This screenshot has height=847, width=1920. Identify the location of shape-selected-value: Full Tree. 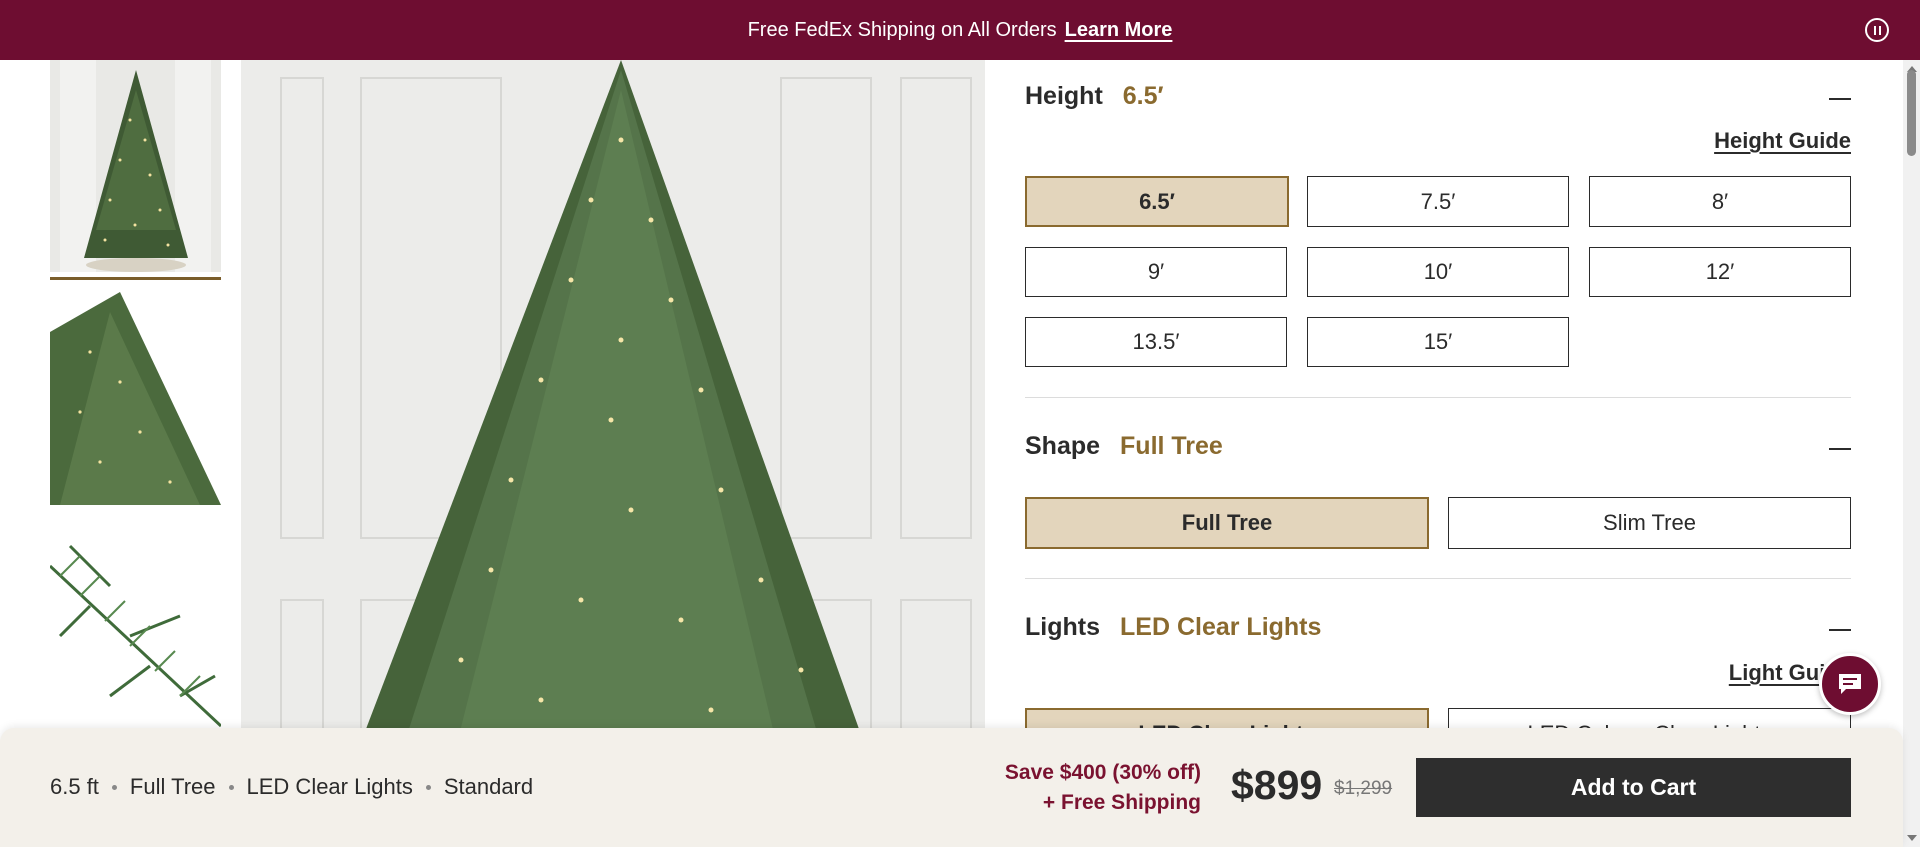
(1171, 446).